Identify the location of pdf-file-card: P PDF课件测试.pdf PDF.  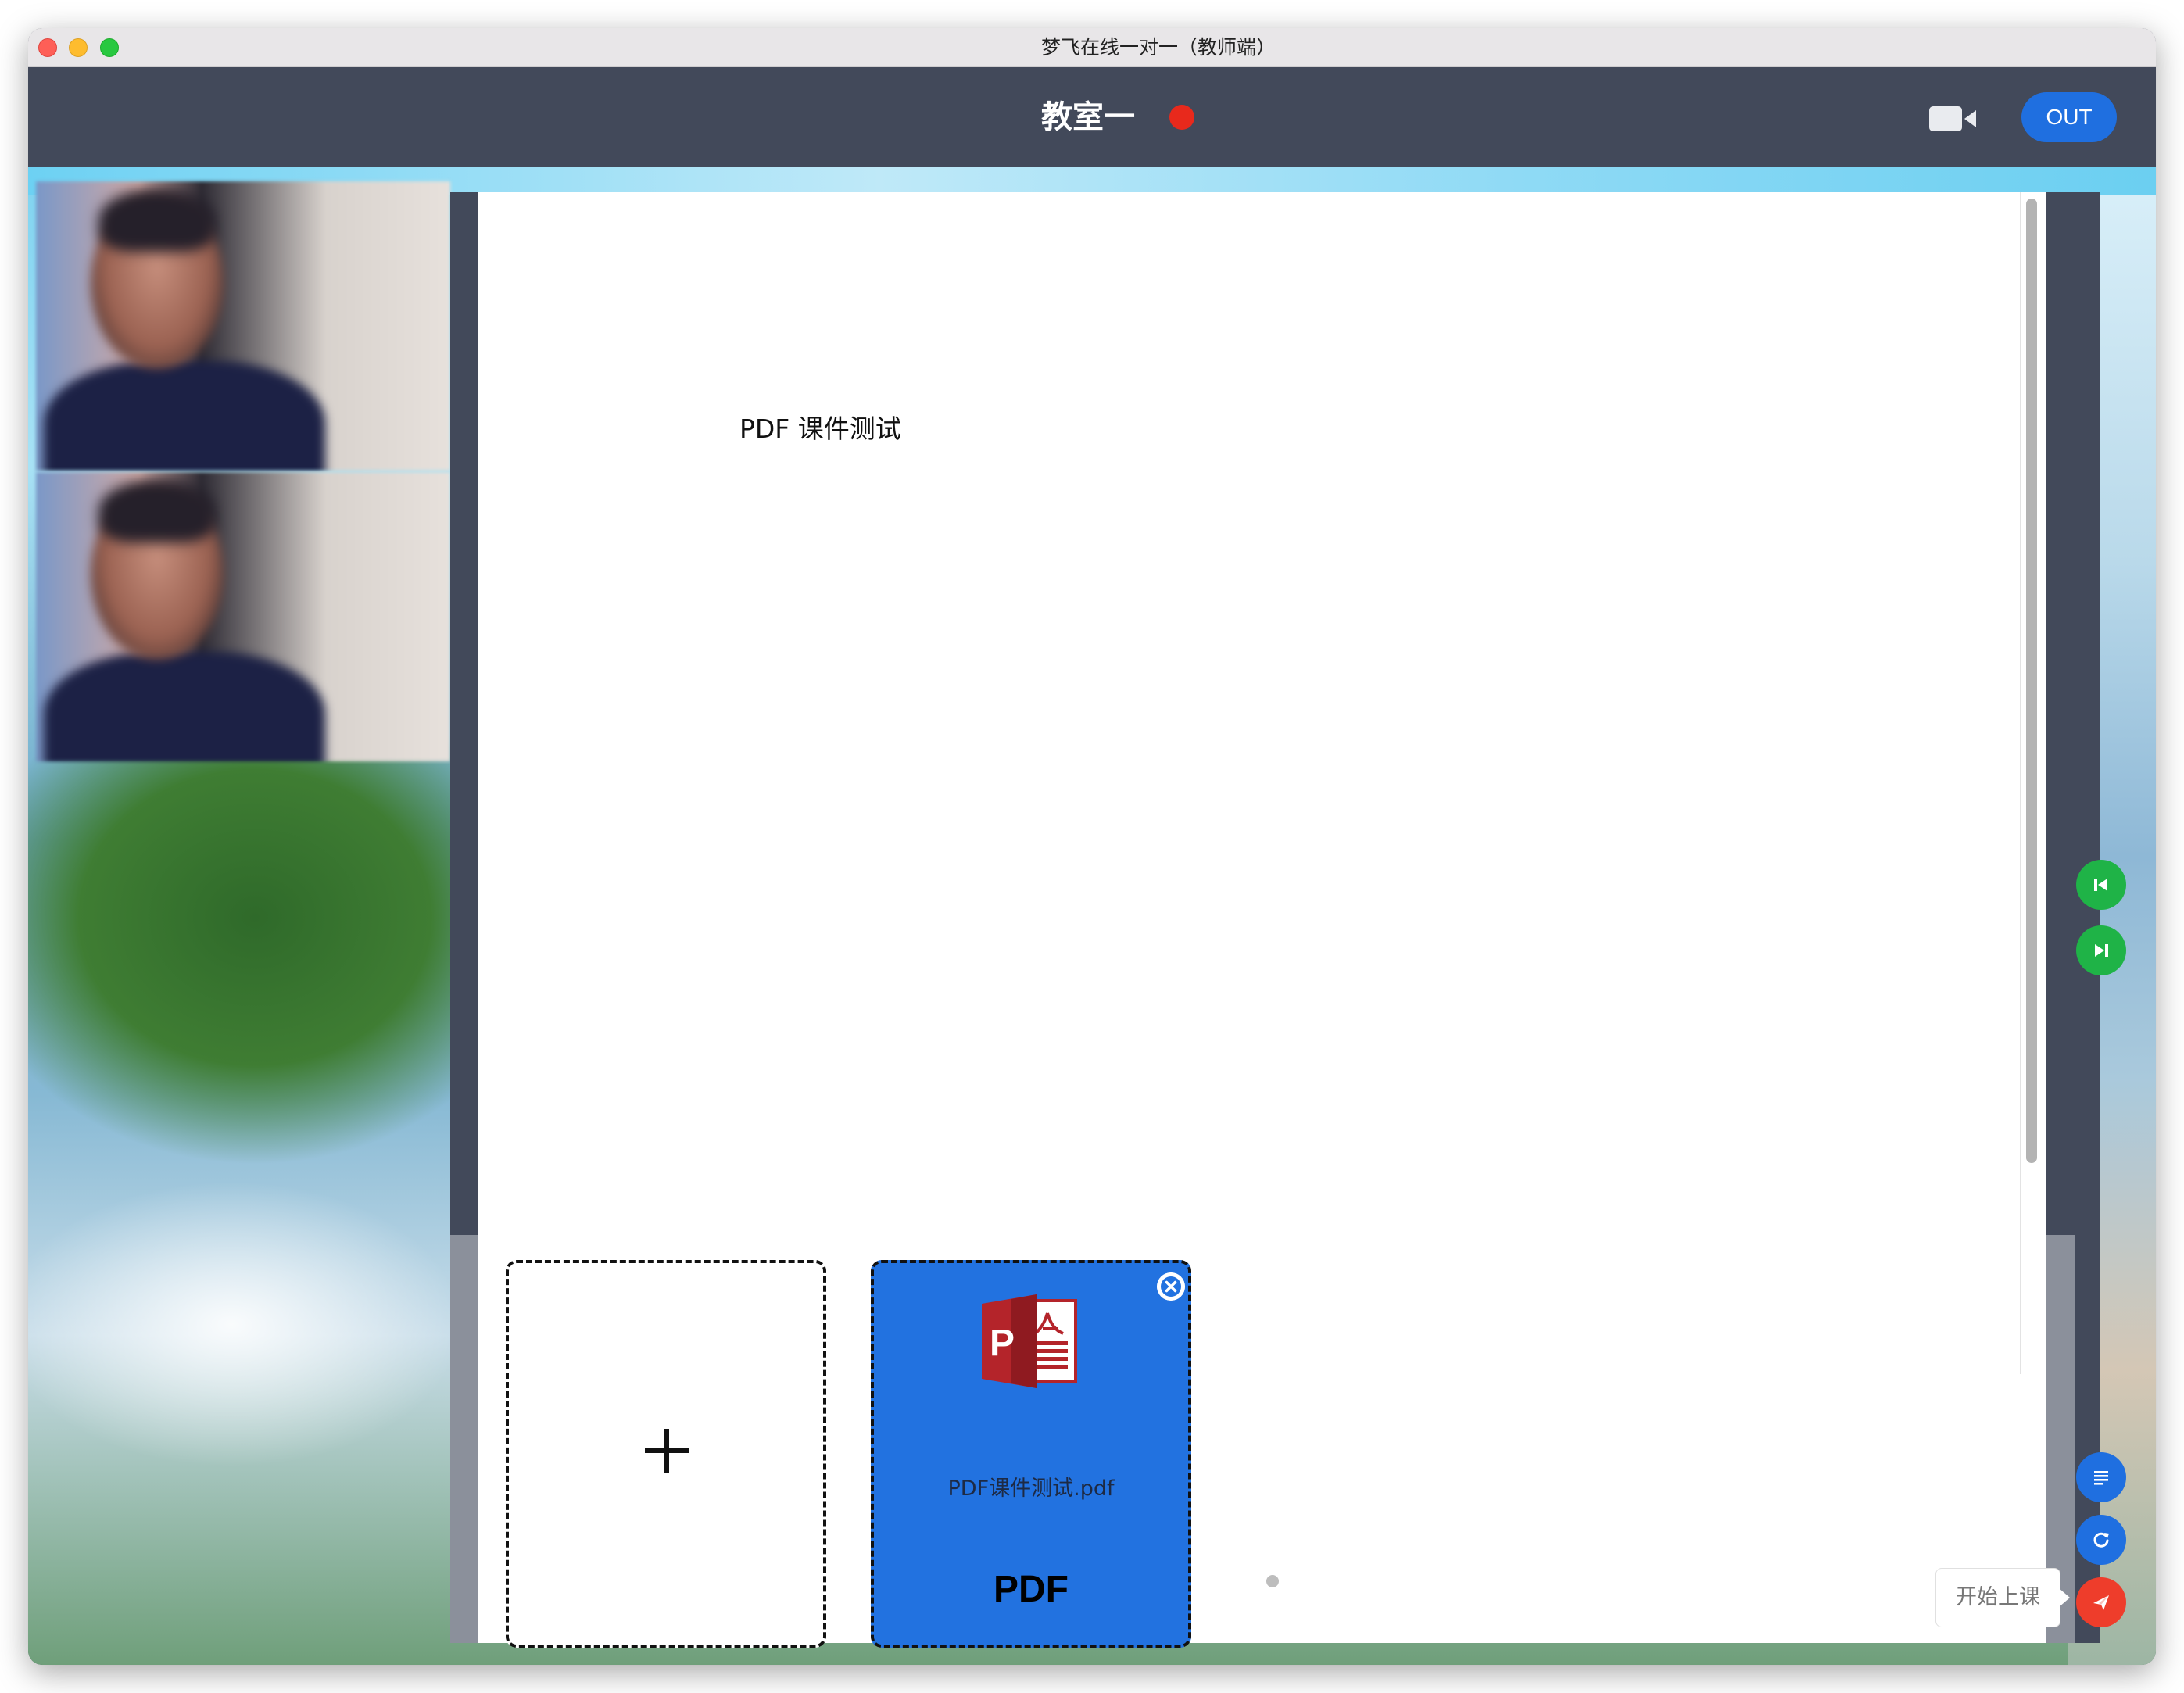
(1031, 1454).